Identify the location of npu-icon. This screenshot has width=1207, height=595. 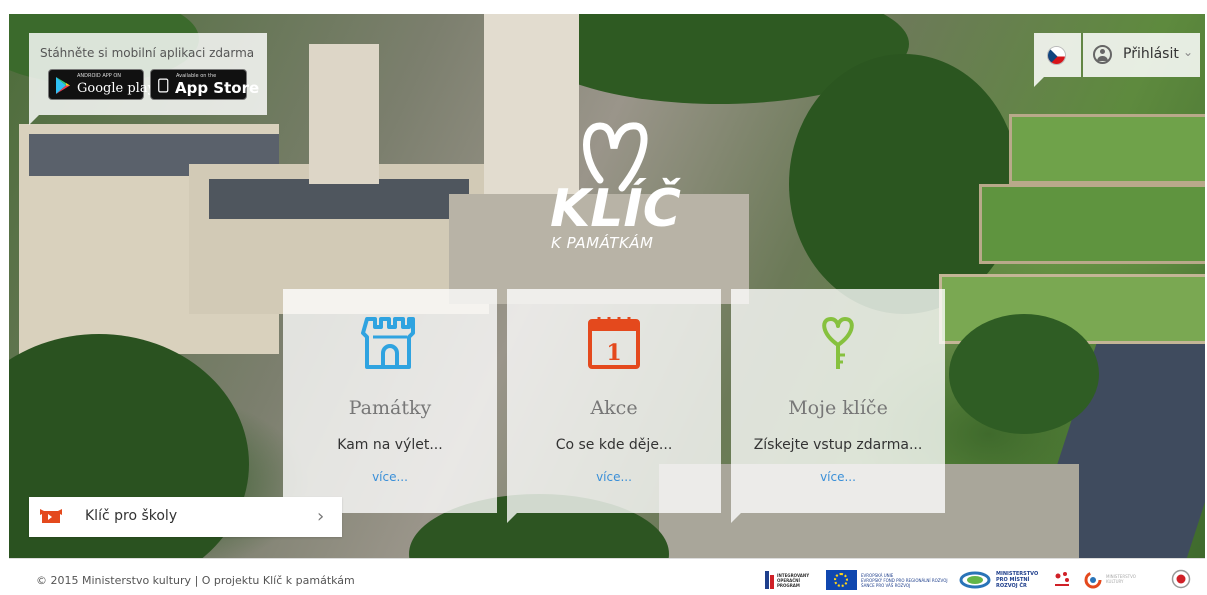
(1062, 579).